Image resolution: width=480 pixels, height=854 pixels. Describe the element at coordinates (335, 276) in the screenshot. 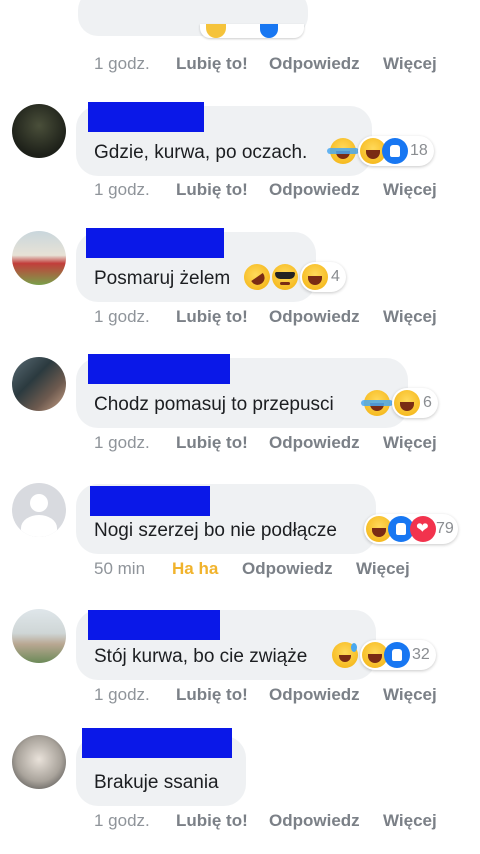

I see `reaction-count: 4` at that location.